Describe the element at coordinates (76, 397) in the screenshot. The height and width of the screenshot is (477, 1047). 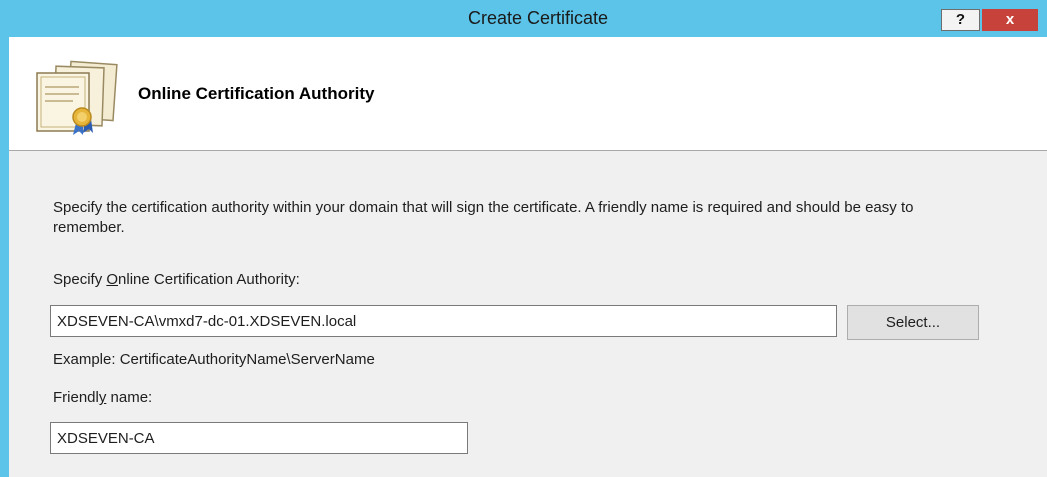
I see `friendly-label-prefix: Friendl` at that location.